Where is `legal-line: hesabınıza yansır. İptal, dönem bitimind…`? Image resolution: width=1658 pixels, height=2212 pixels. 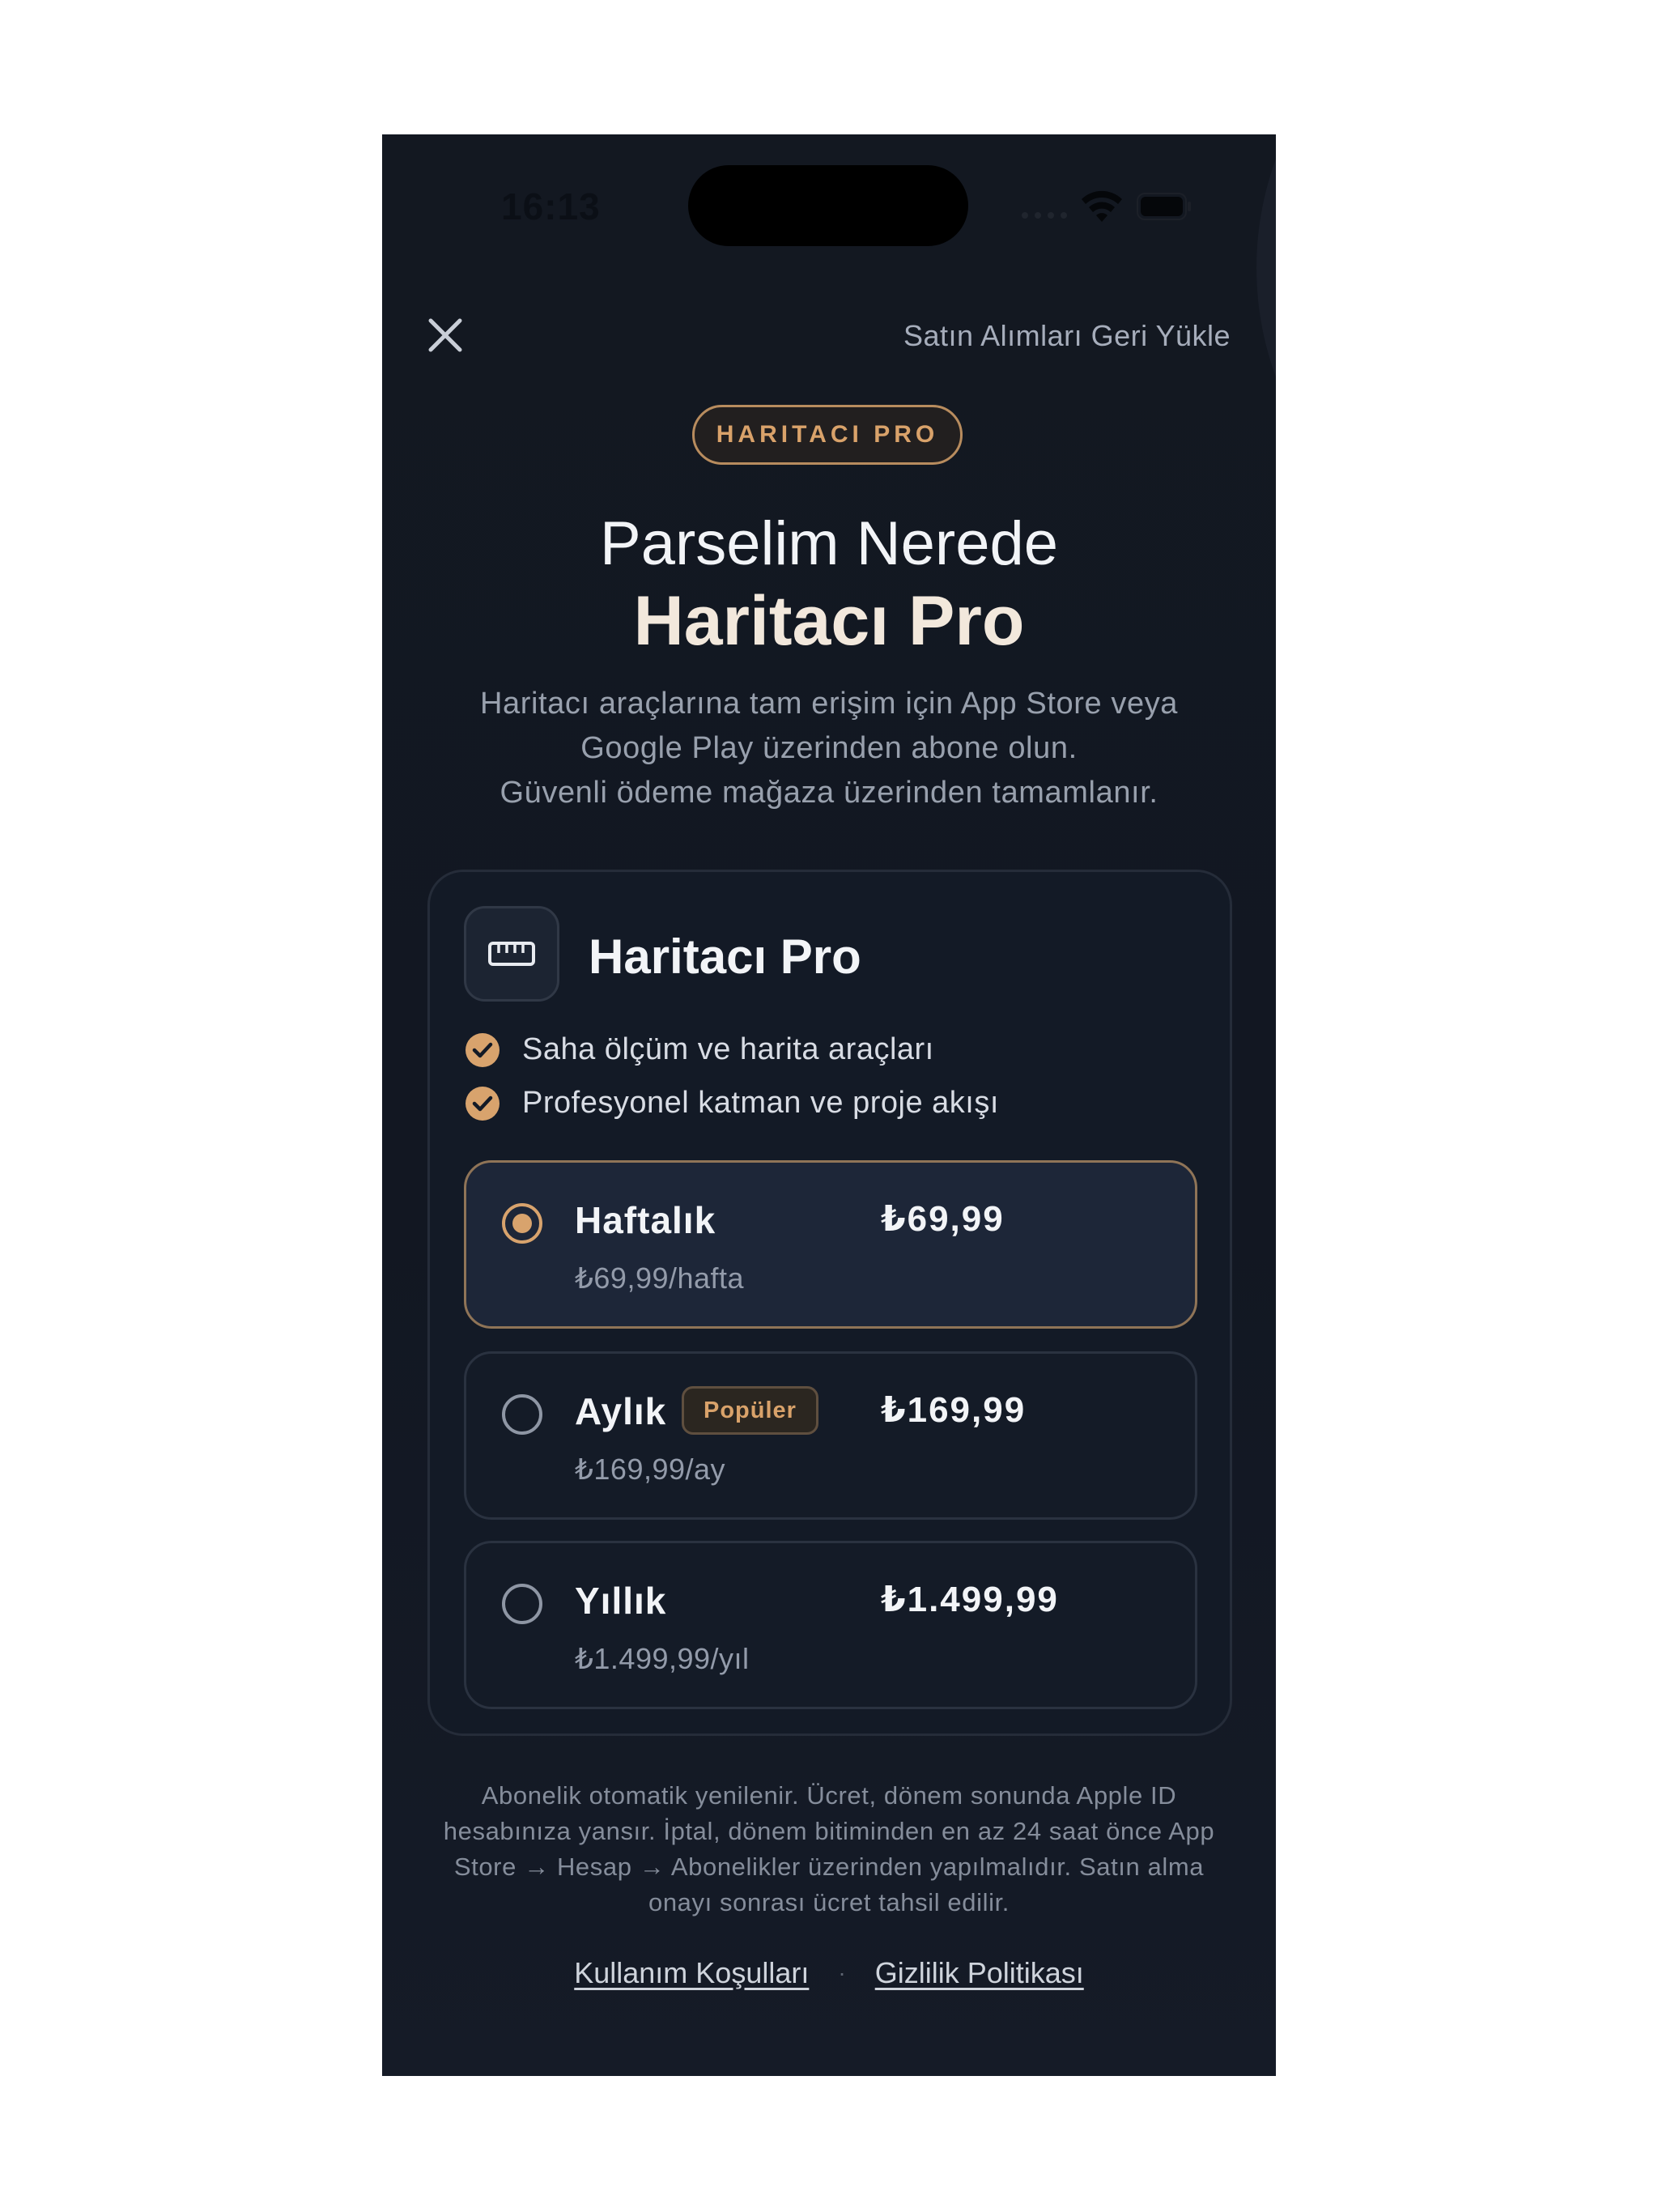 legal-line: hesabınıza yansır. İptal, dönem bitimind… is located at coordinates (829, 1831).